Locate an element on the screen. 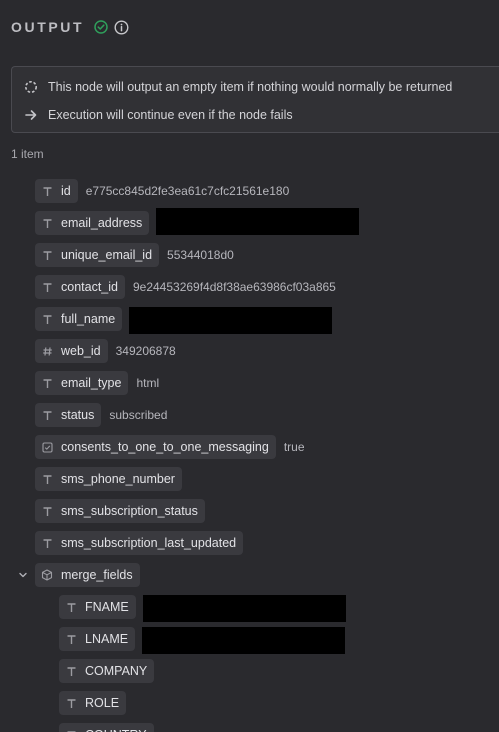 This screenshot has height=732, width=499. field-row-unique-email-id: unique_email_id 55344018d0 is located at coordinates (134, 255).